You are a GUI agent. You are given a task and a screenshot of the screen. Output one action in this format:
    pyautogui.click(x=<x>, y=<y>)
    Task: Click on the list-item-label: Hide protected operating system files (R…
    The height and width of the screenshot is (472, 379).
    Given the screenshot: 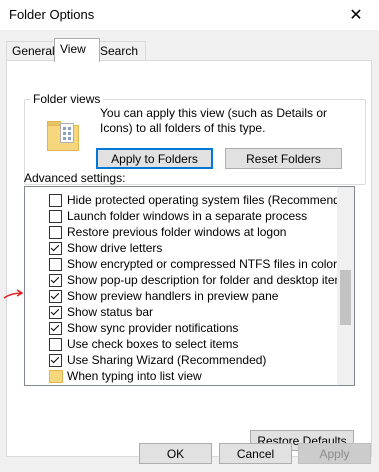 What is the action you would take?
    pyautogui.click(x=211, y=200)
    